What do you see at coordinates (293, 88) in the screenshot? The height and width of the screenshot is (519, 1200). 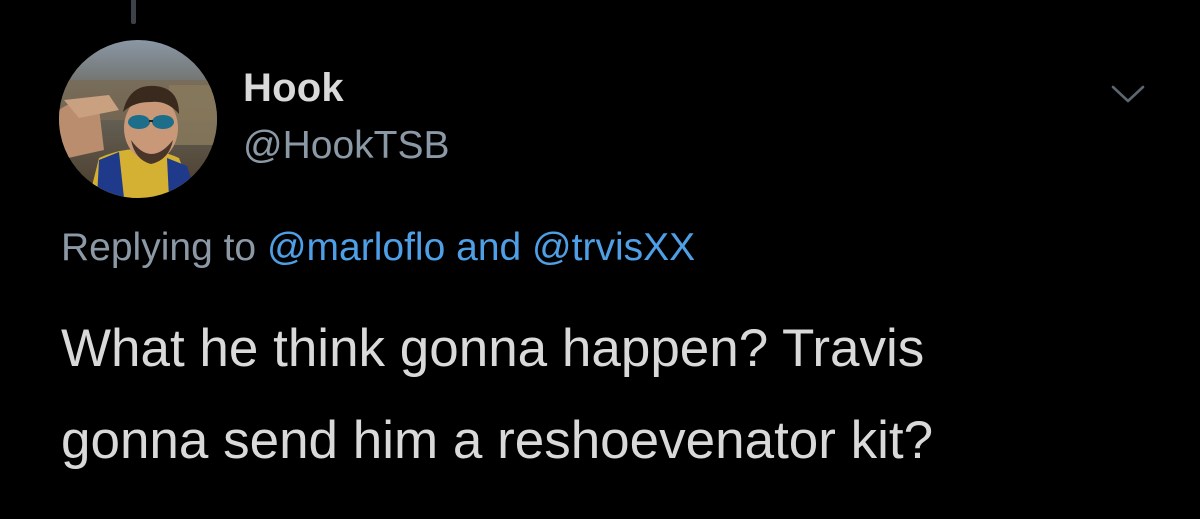 I see `display-name: Hook` at bounding box center [293, 88].